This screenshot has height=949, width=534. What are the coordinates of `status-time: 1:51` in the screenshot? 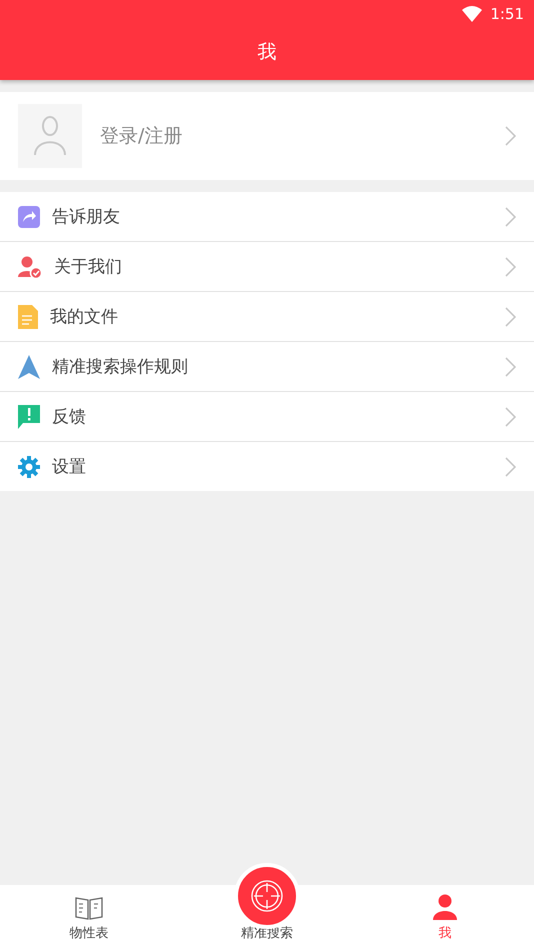 It's located at (507, 14).